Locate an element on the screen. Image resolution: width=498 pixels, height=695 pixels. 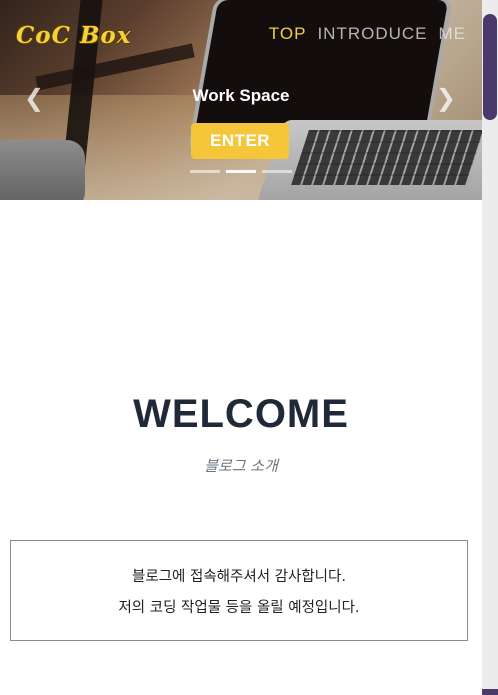
intro-line-2: 저의 코딩 작업물 등을 올릴 예정입니다. is located at coordinates (239, 607).